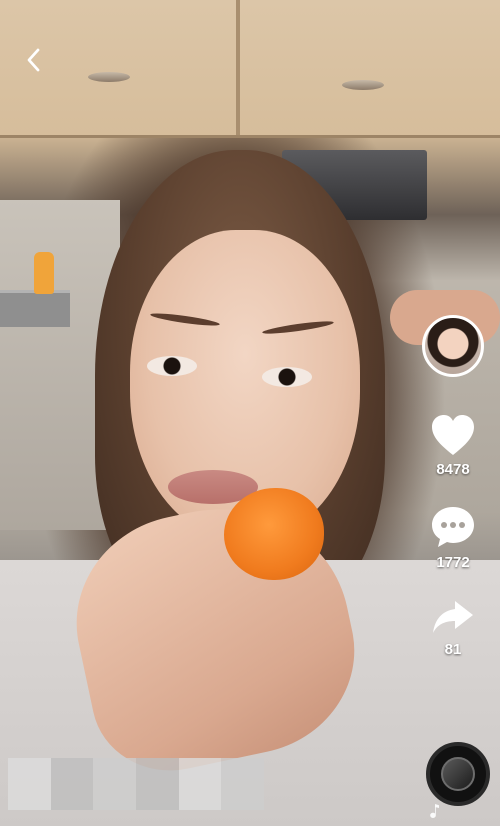  I want to click on music-cover, so click(458, 774).